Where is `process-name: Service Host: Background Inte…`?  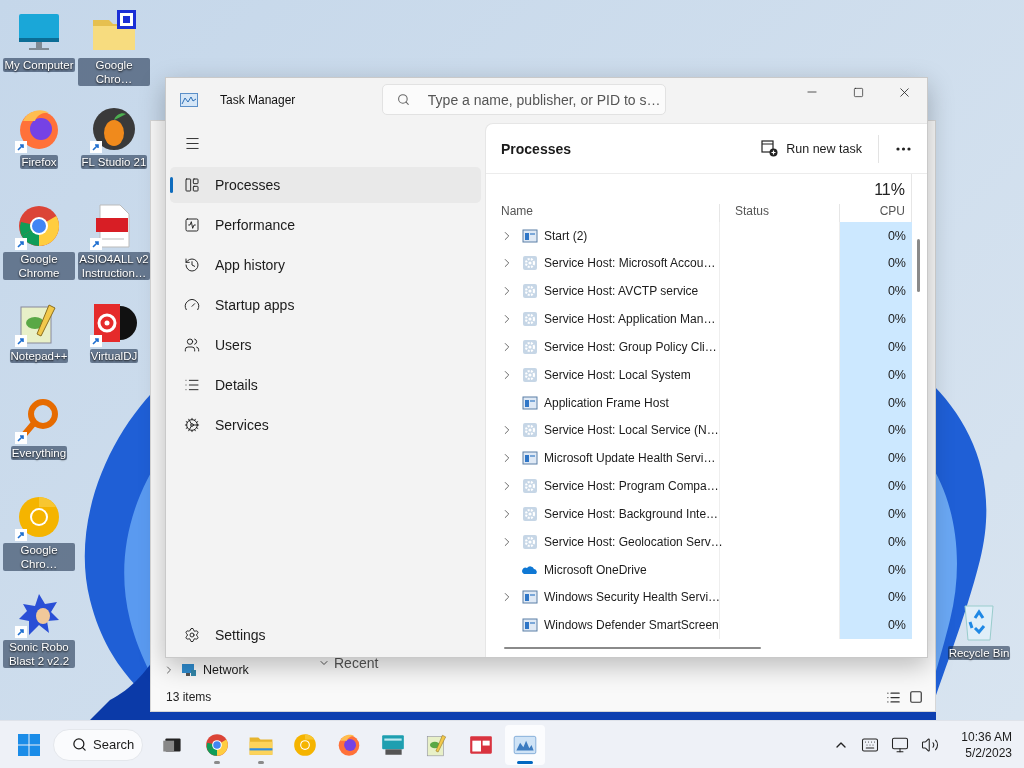
process-name: Service Host: Background Inte… is located at coordinates (631, 513).